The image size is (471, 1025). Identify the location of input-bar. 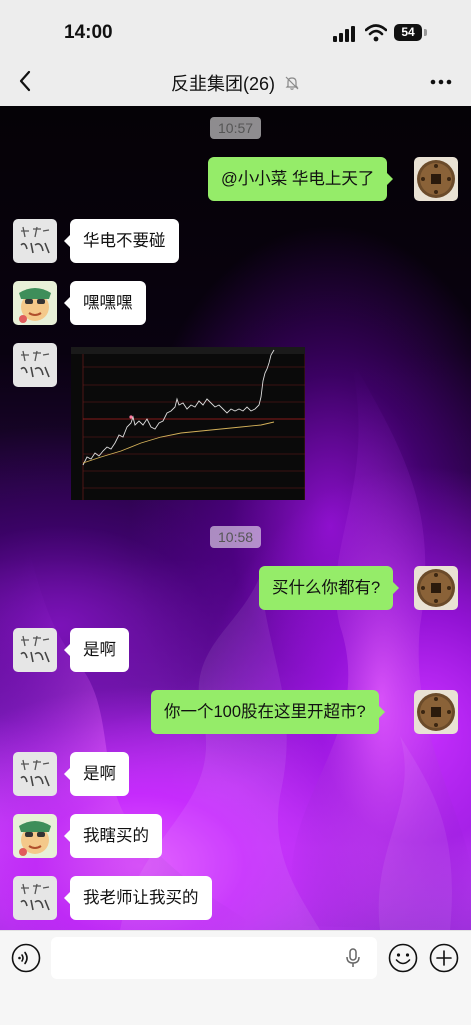
(235, 977).